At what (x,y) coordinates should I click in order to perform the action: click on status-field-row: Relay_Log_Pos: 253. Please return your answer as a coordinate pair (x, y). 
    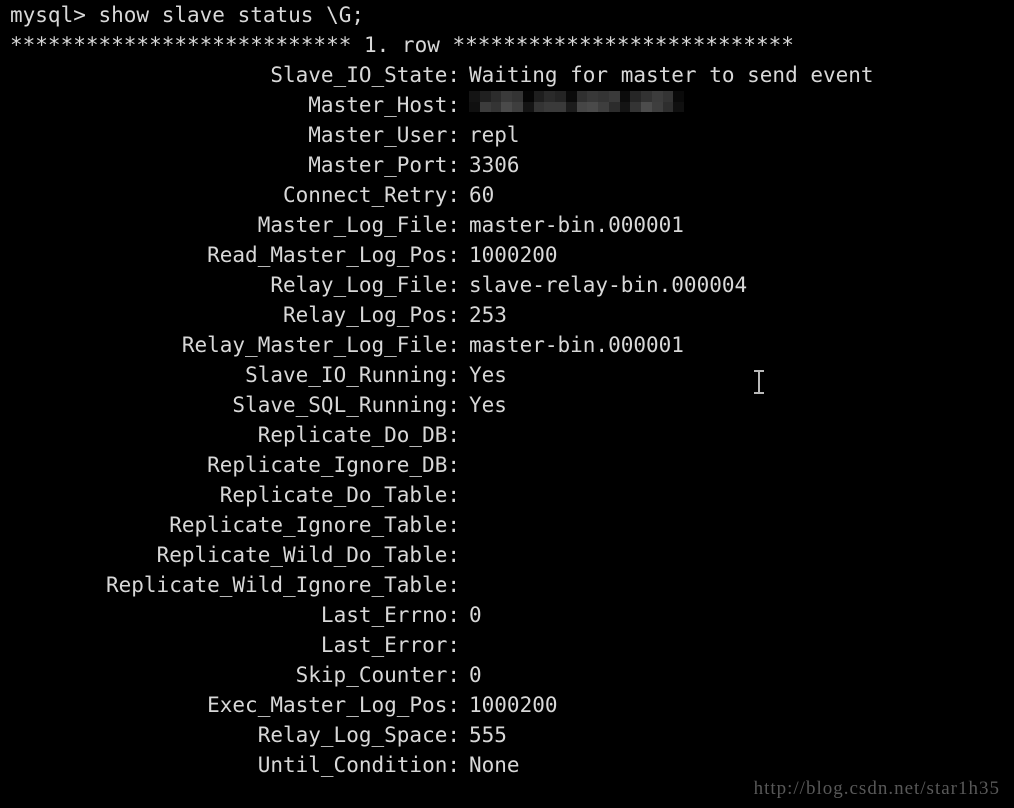
    Looking at the image, I should click on (507, 315).